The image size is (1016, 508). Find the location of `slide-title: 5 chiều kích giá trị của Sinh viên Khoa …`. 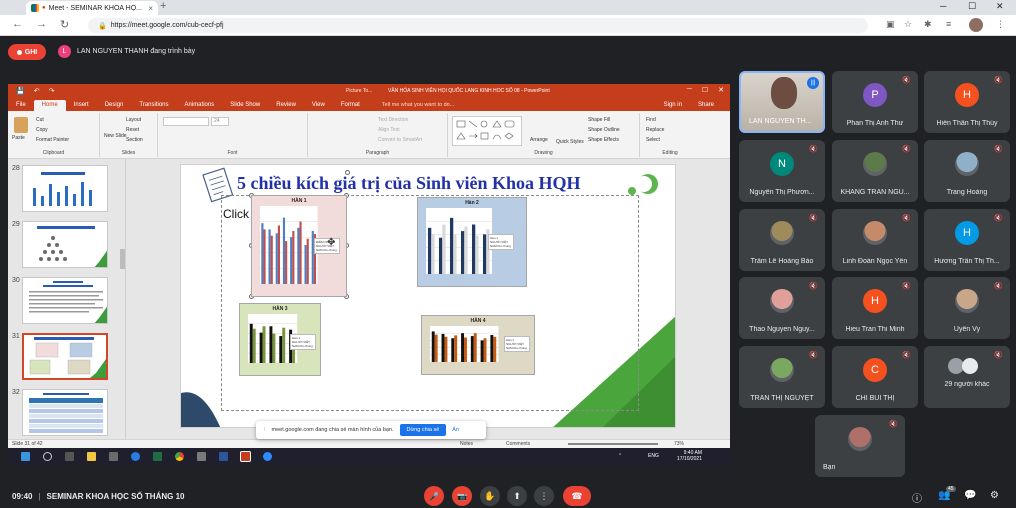

slide-title: 5 chiều kích giá trị của Sinh viên Khoa … is located at coordinates (409, 183).